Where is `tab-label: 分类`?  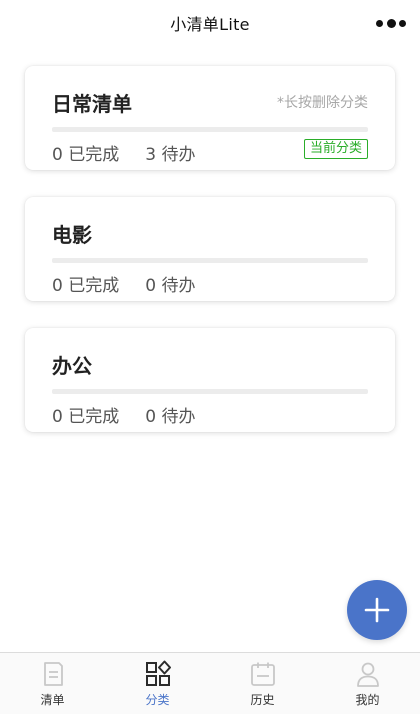
tab-label: 分类 is located at coordinates (157, 700).